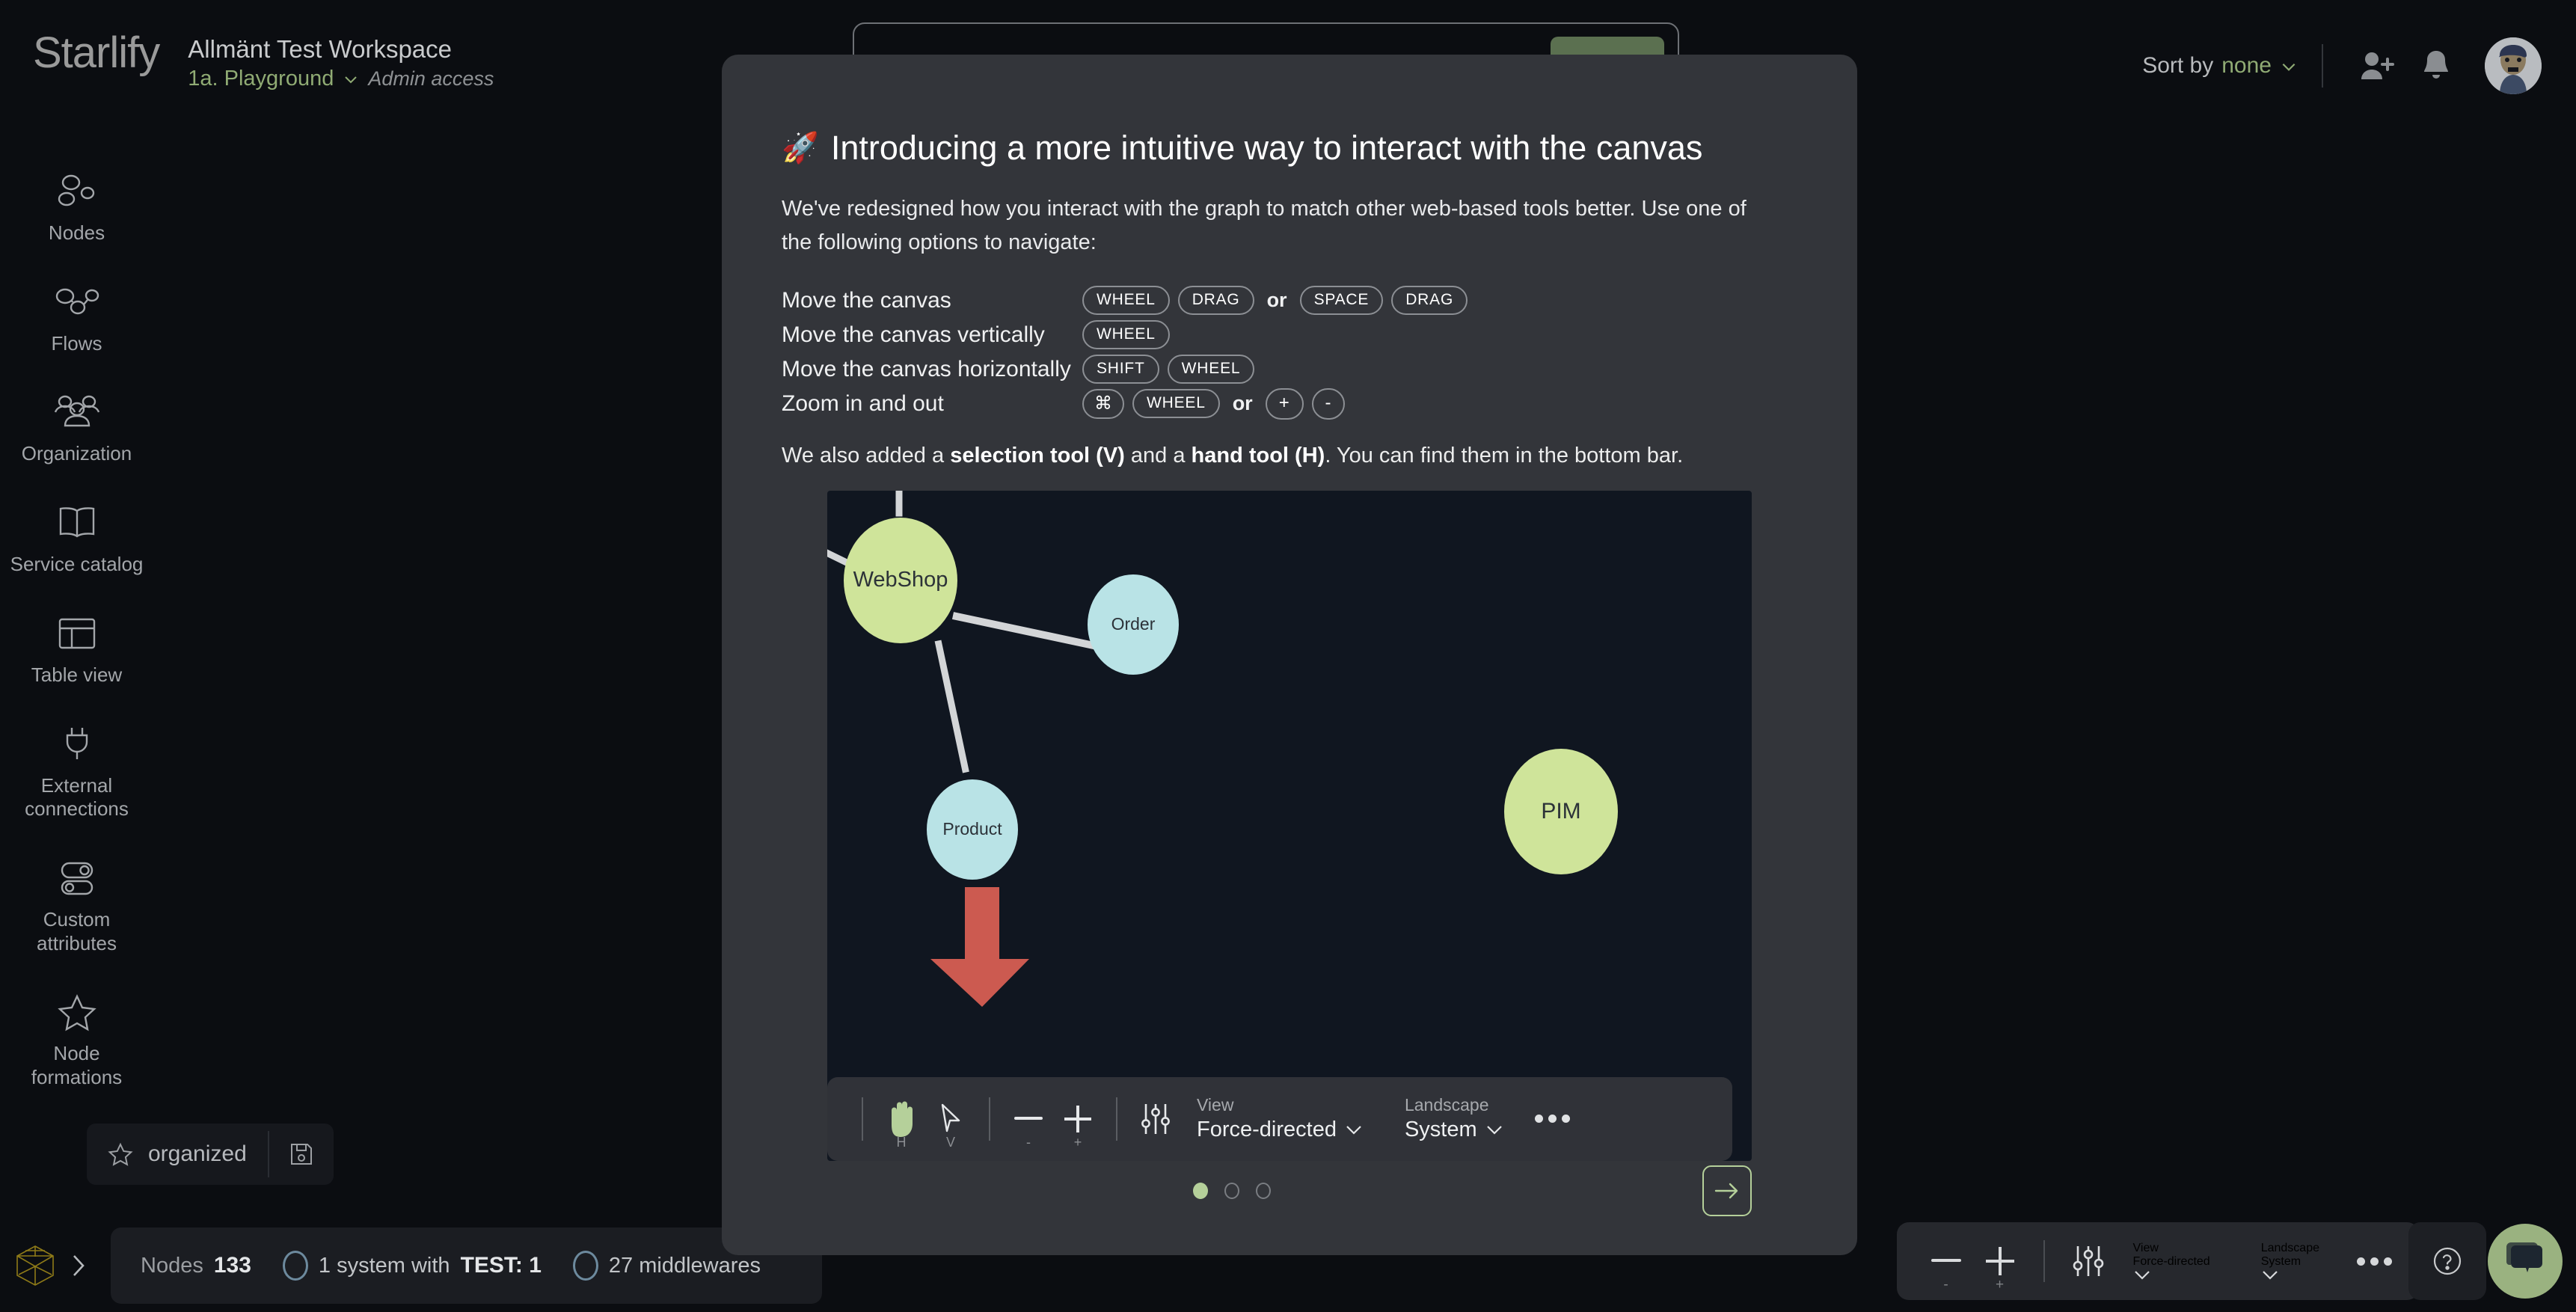  I want to click on sliders-icon, so click(2088, 1261).